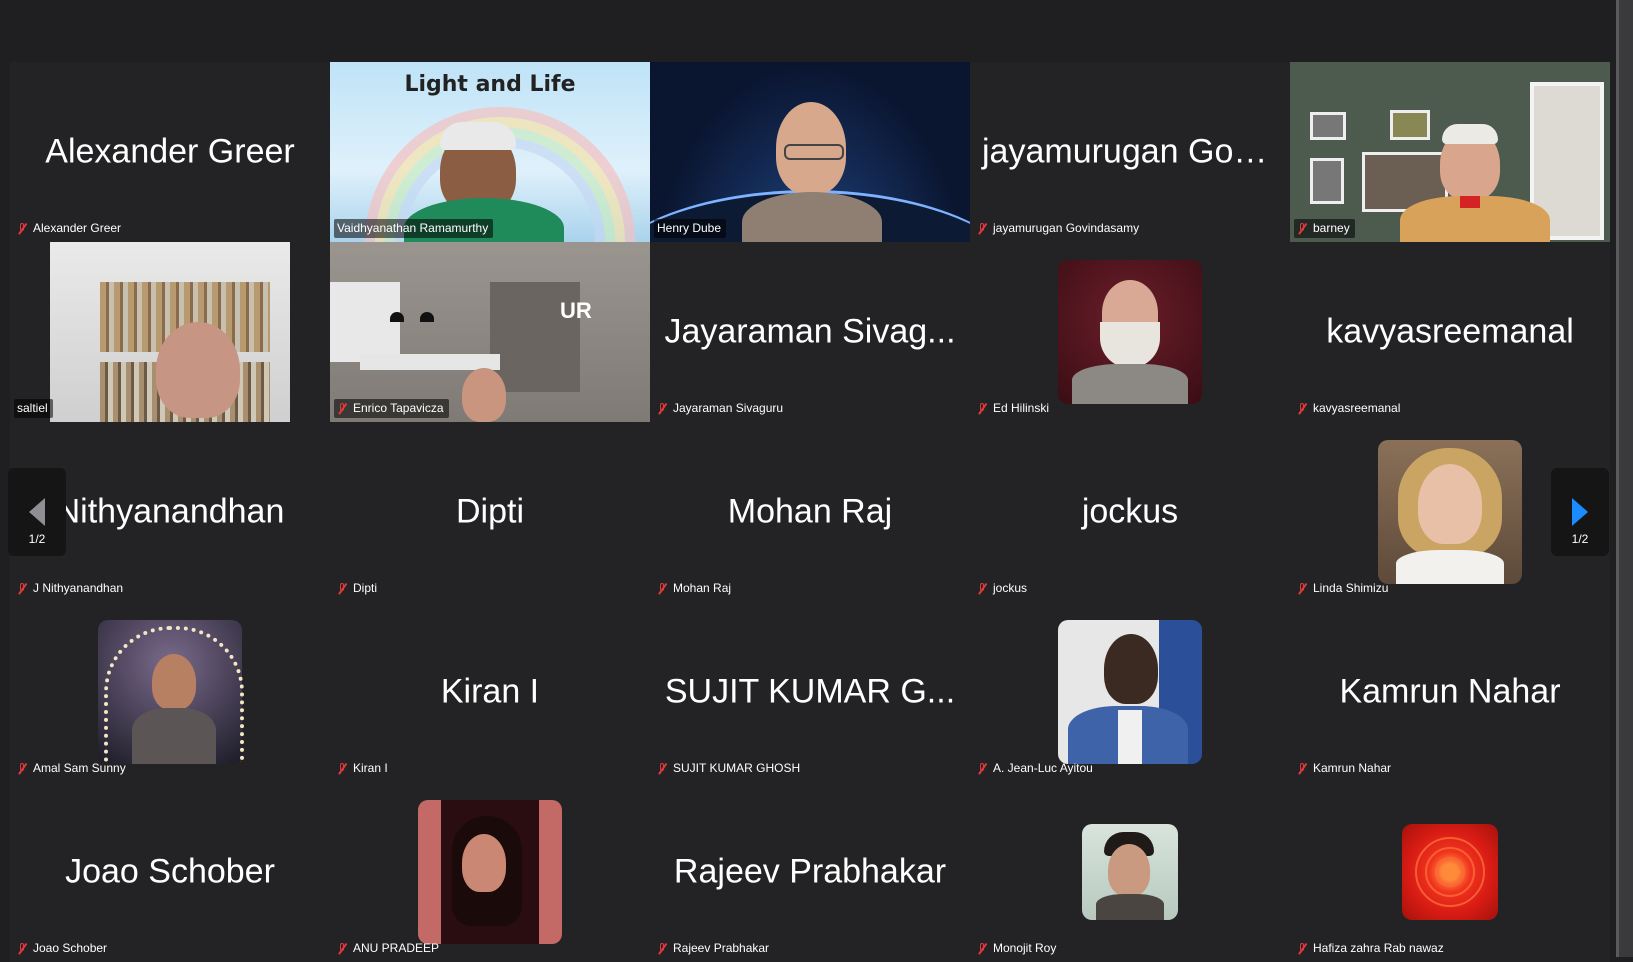  I want to click on flower-image, so click(1450, 872).